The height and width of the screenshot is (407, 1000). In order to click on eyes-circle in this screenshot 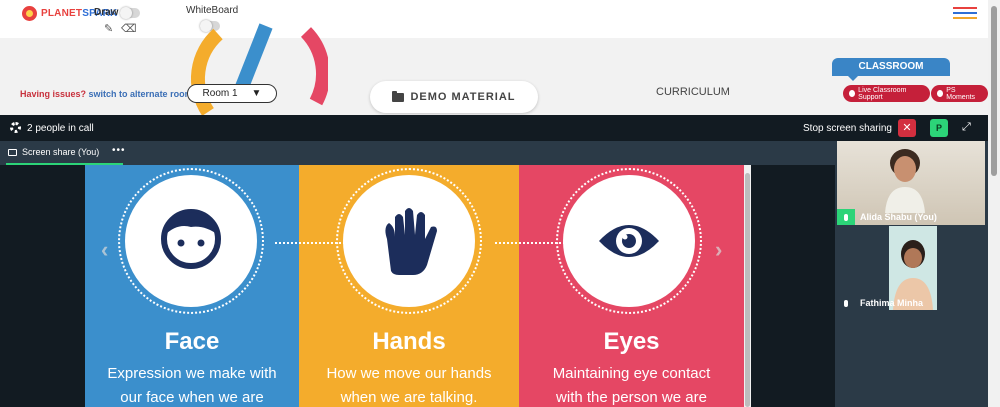, I will do `click(629, 241)`.